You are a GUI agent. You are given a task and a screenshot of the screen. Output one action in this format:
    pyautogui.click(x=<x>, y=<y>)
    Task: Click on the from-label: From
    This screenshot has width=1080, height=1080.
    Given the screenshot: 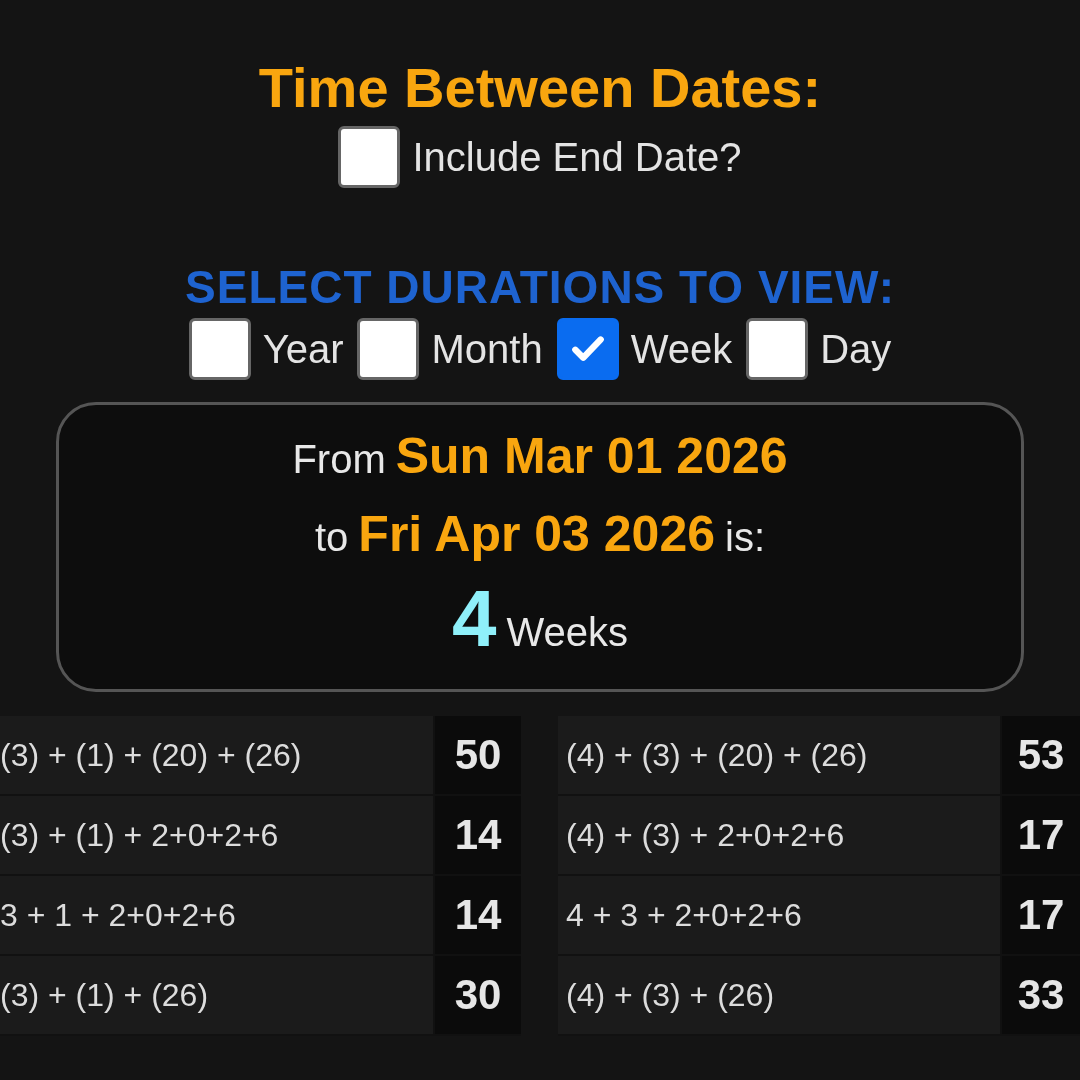 What is the action you would take?
    pyautogui.click(x=339, y=460)
    